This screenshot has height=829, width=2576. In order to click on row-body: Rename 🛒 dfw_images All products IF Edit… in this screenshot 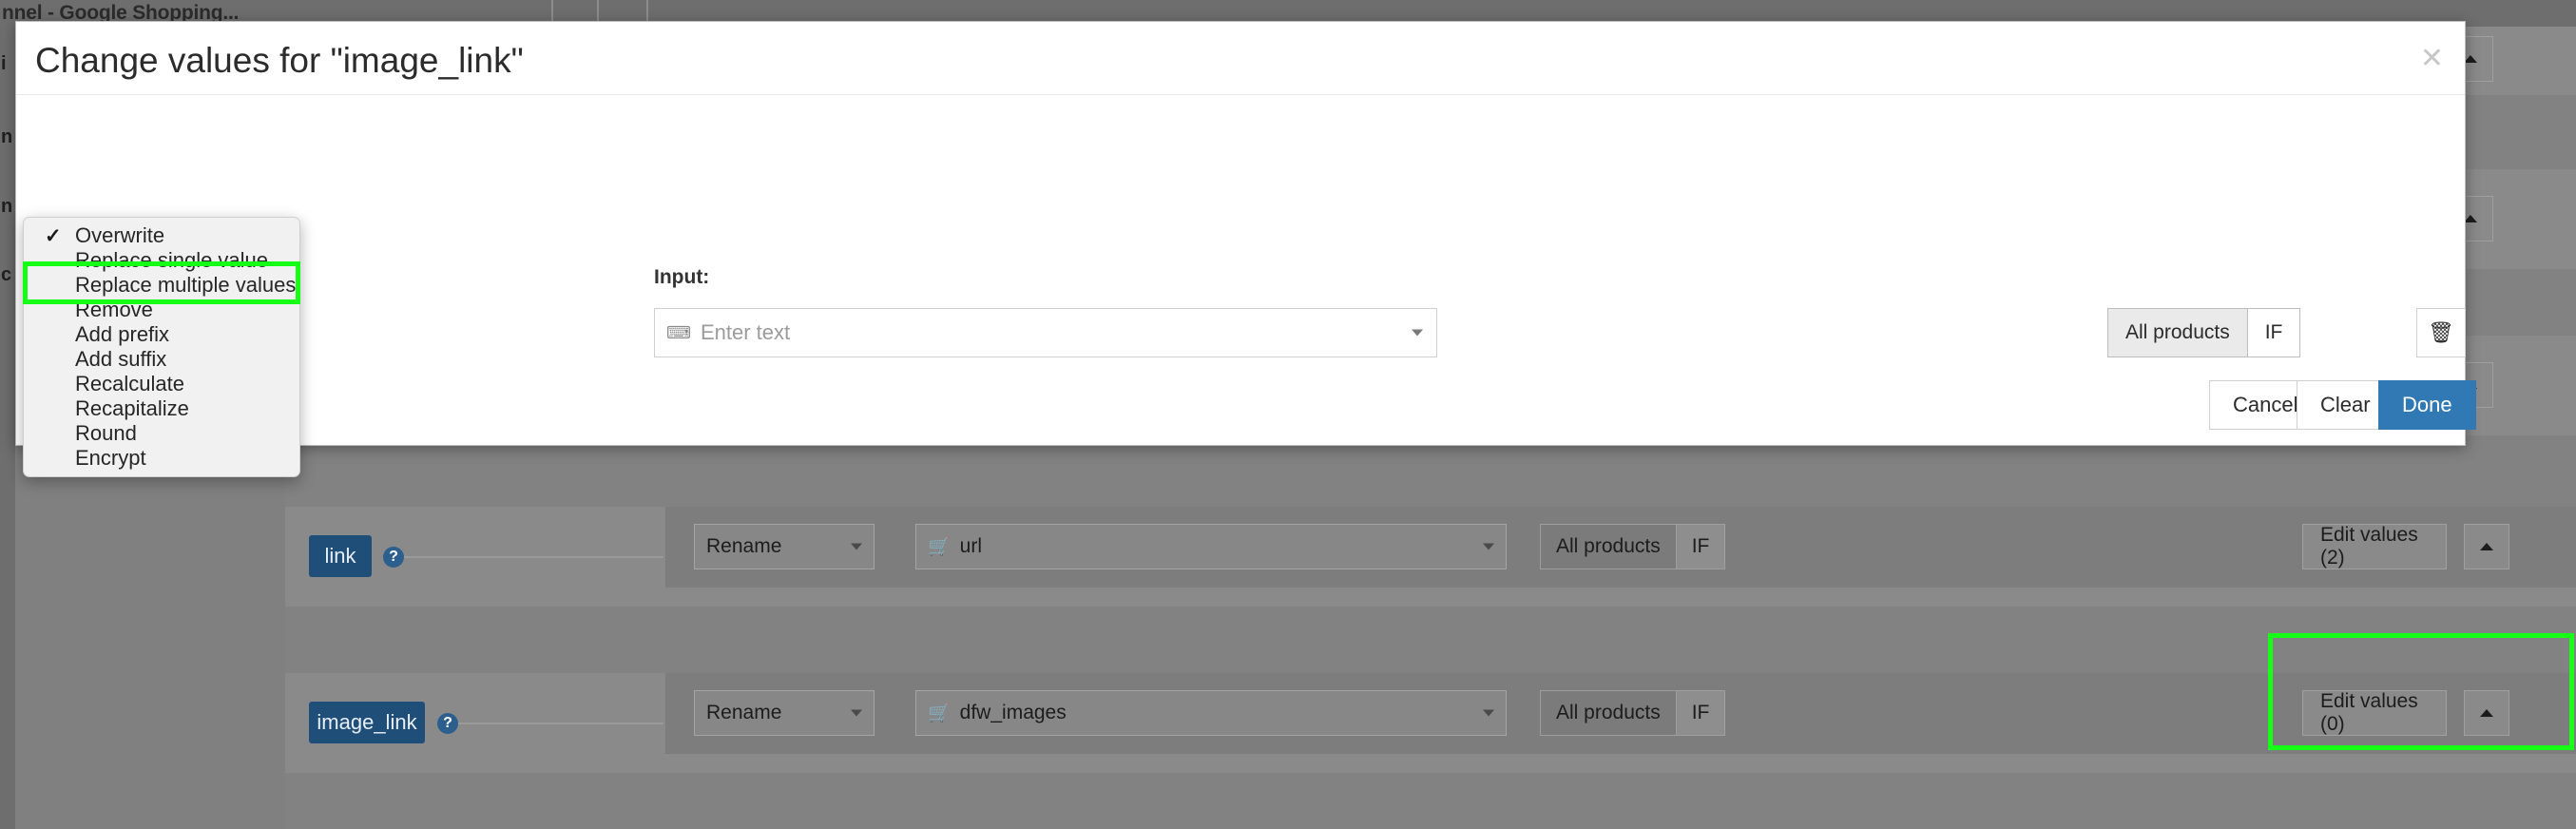, I will do `click(1620, 713)`.